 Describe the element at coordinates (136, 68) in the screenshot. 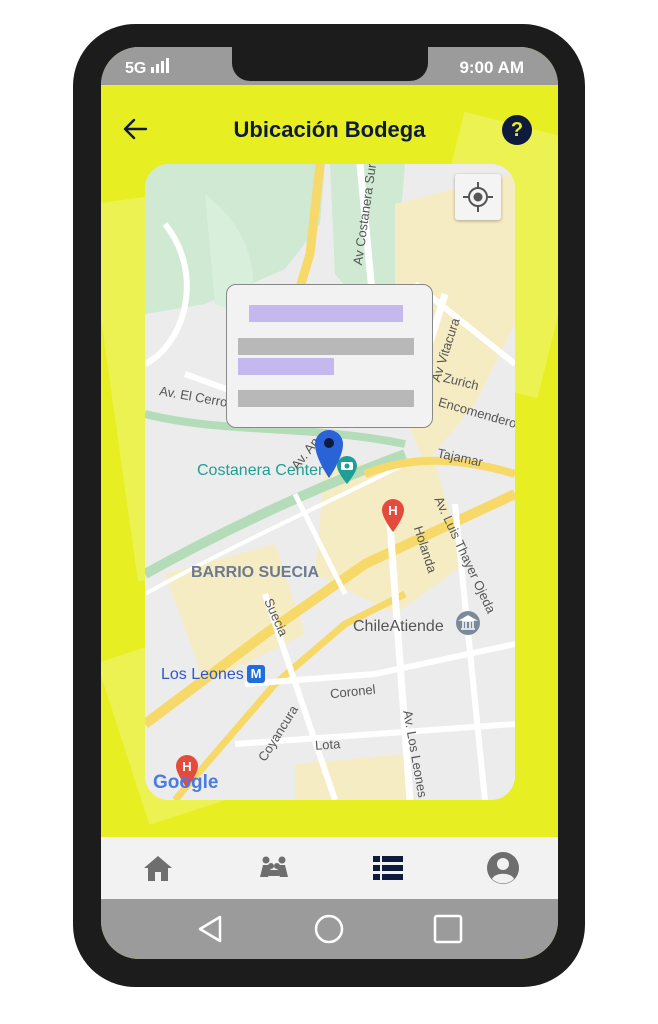

I see `network-label: 5G` at that location.